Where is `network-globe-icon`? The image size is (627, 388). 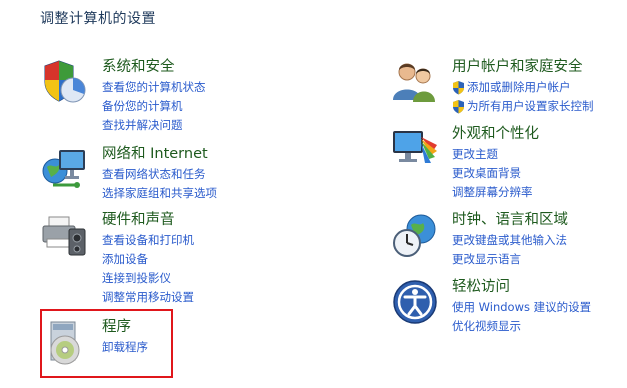
network-globe-icon is located at coordinates (65, 169).